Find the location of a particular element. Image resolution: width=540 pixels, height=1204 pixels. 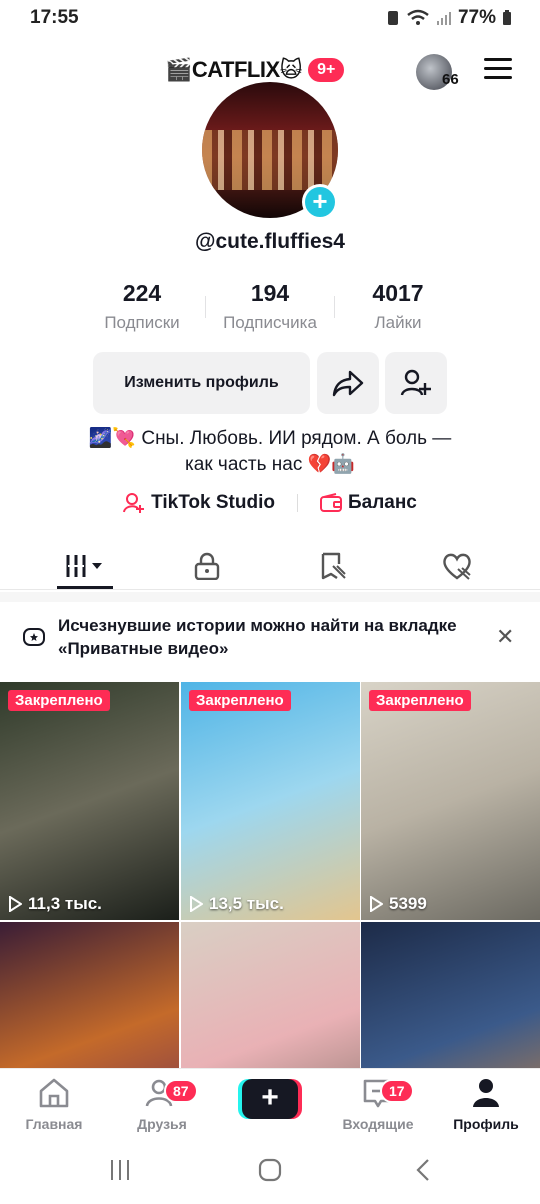

profile-stats: 224 Подписки 194 Подписчика 4017 Лайки is located at coordinates (270, 310).